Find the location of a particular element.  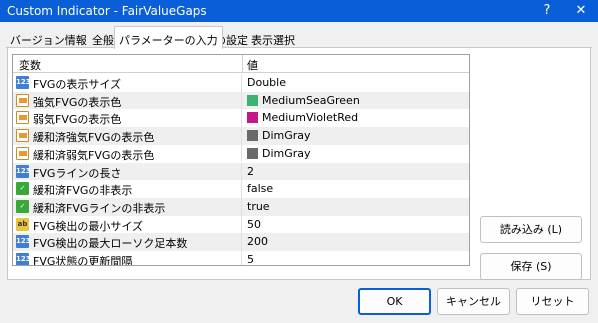

parameter-value-cell: MediumSeaGreen is located at coordinates (356, 101).